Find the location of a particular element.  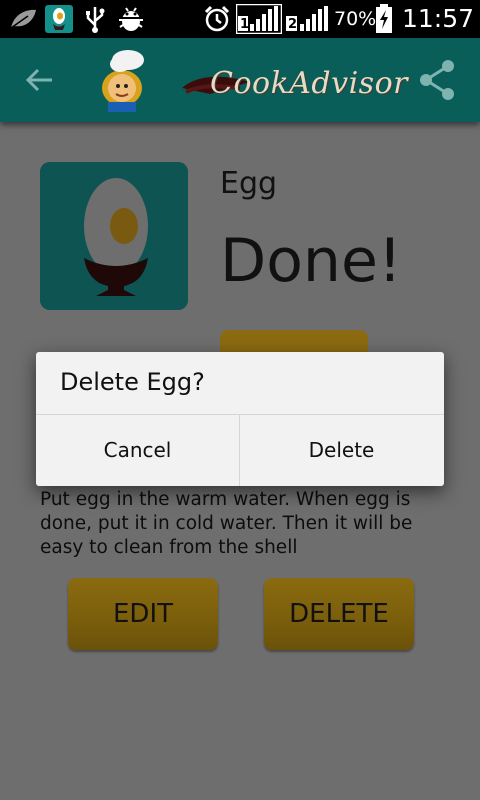

app-notification-icon is located at coordinates (59, 19).